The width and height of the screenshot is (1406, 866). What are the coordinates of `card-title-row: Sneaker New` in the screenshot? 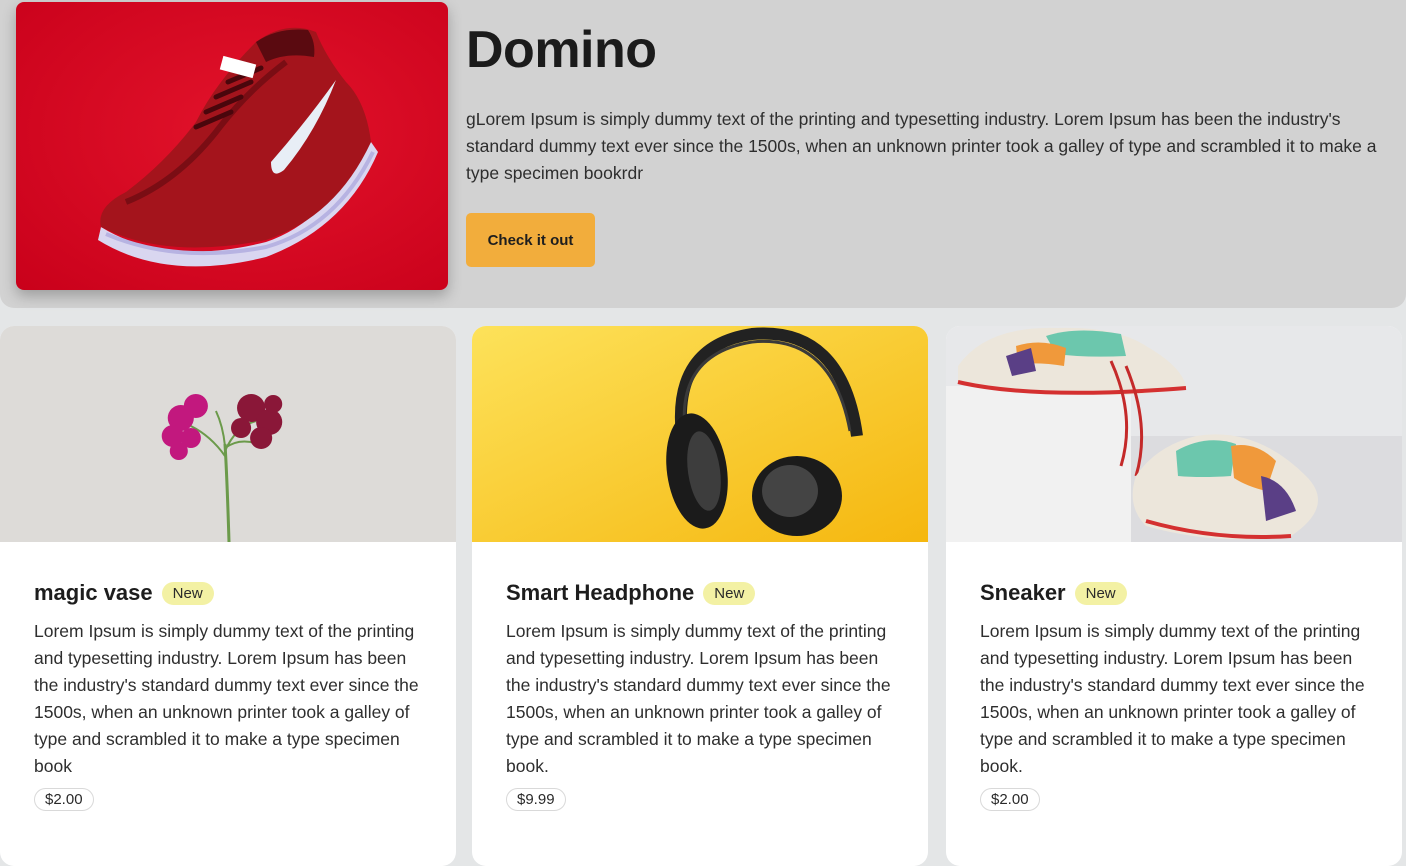 It's located at (1053, 593).